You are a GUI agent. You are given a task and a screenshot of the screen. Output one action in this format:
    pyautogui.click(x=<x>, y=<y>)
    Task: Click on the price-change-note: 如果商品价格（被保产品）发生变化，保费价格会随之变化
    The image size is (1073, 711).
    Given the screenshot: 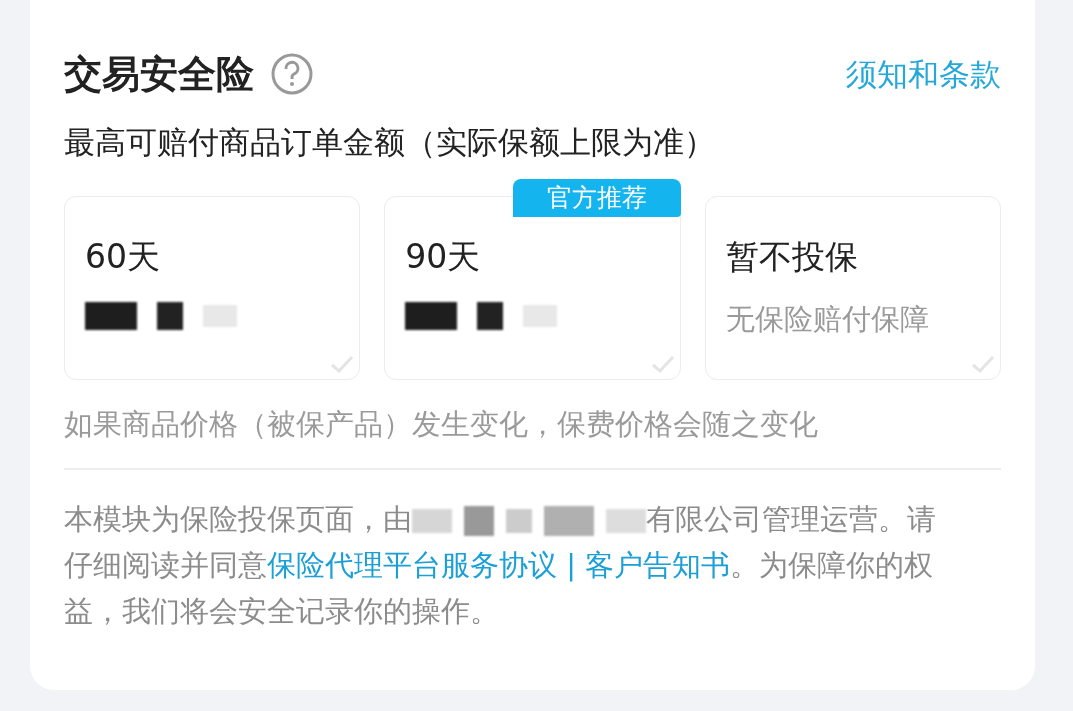 What is the action you would take?
    pyautogui.click(x=441, y=424)
    